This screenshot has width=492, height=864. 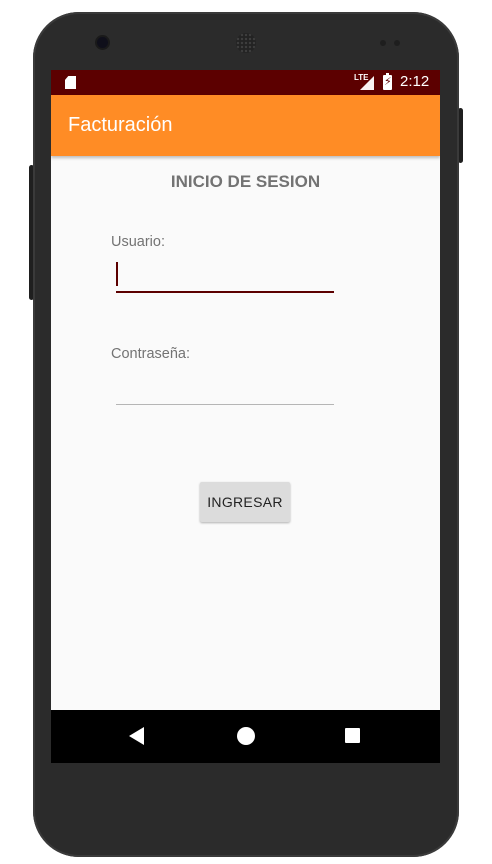 What do you see at coordinates (117, 274) in the screenshot?
I see `text-cursor` at bounding box center [117, 274].